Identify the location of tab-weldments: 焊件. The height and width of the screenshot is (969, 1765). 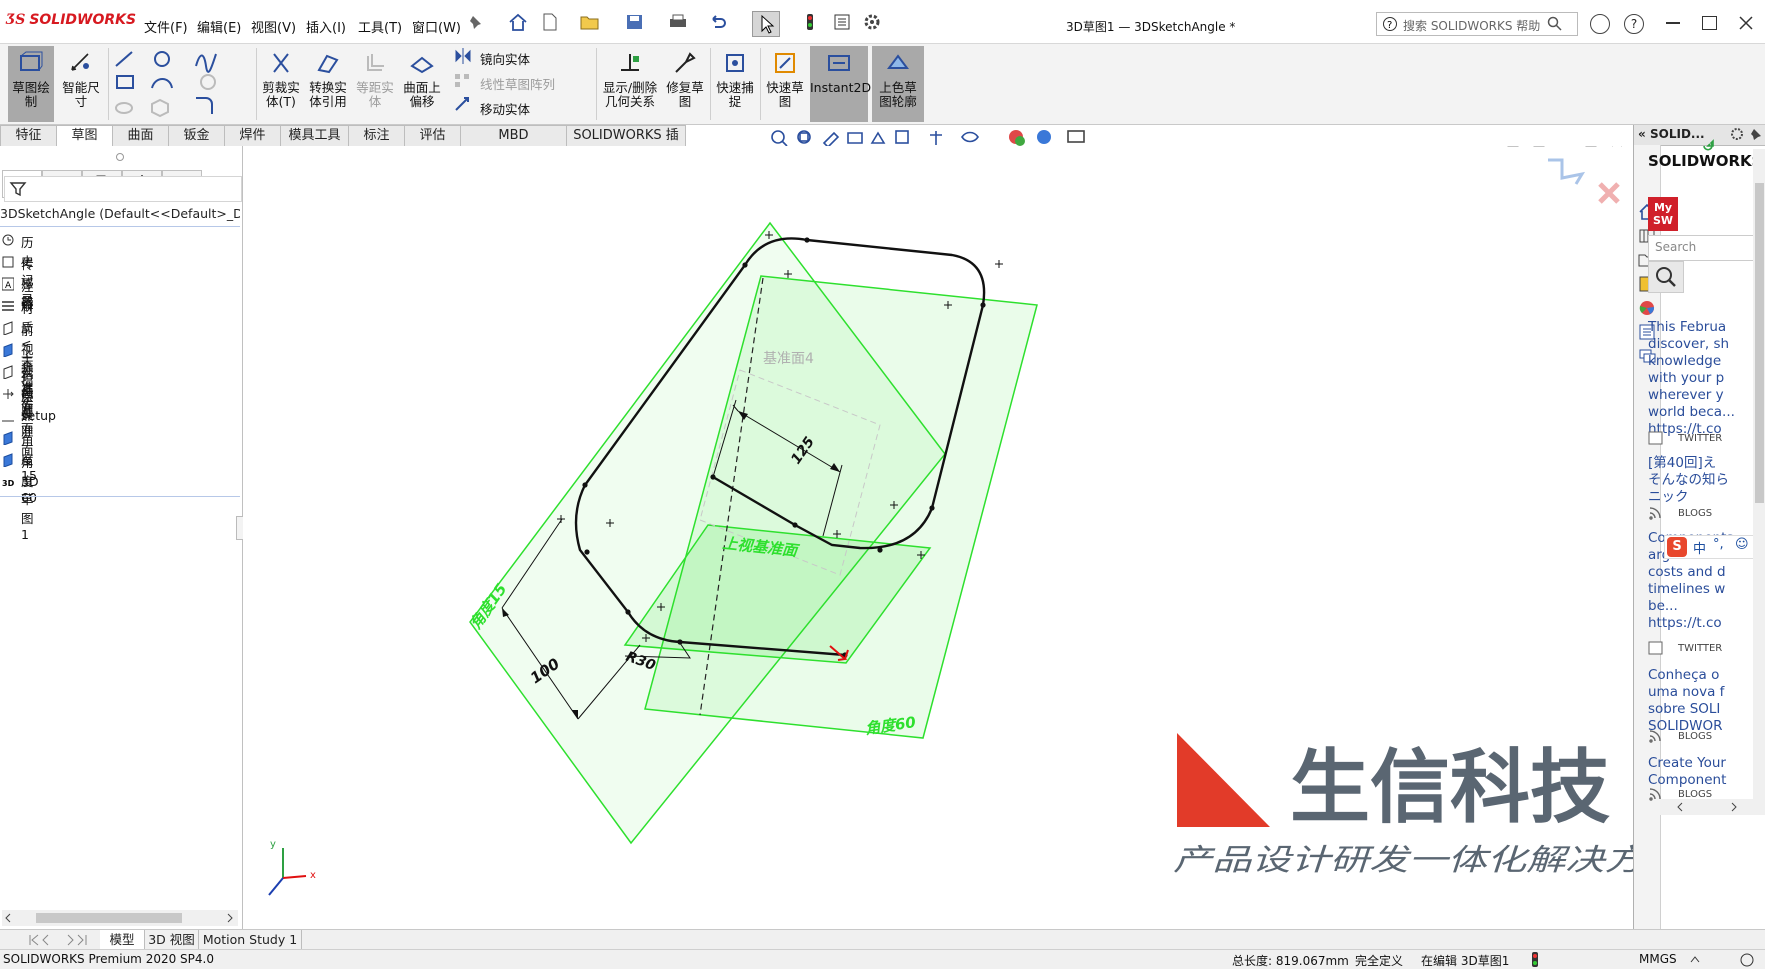
(252, 135).